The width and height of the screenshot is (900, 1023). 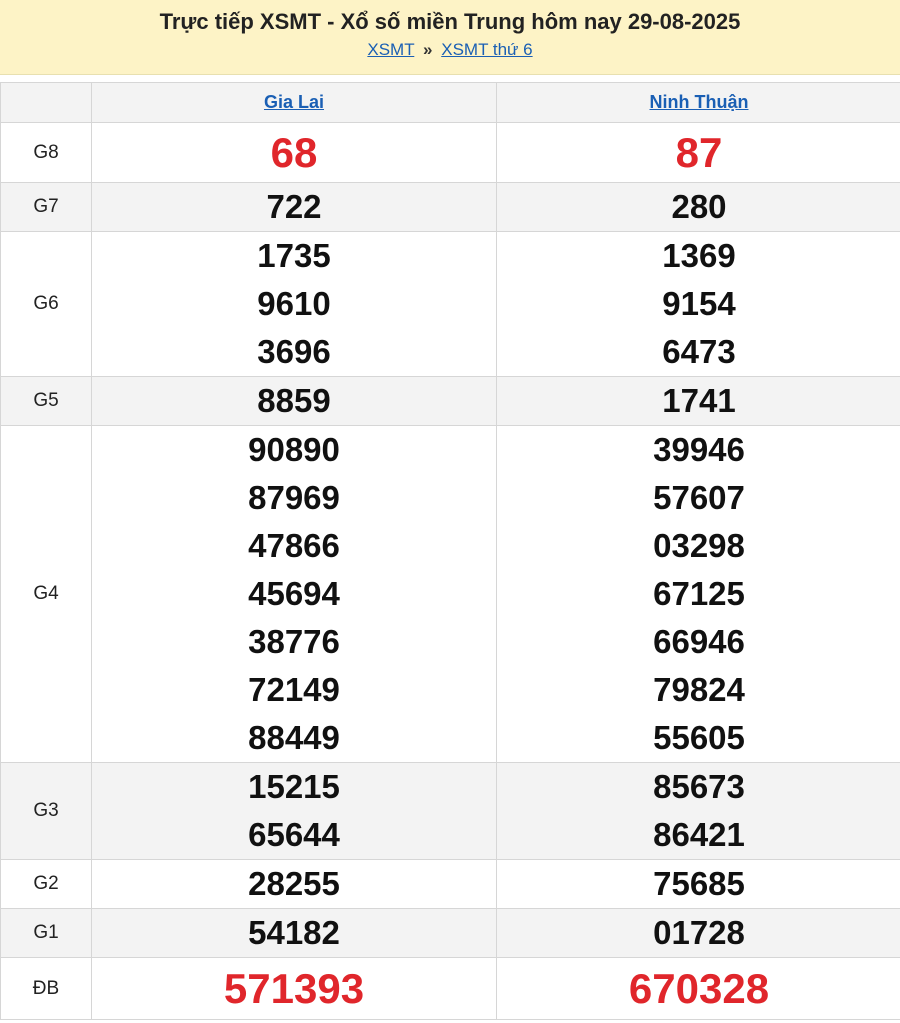 What do you see at coordinates (699, 641) in the screenshot?
I see `result-number: 66946` at bounding box center [699, 641].